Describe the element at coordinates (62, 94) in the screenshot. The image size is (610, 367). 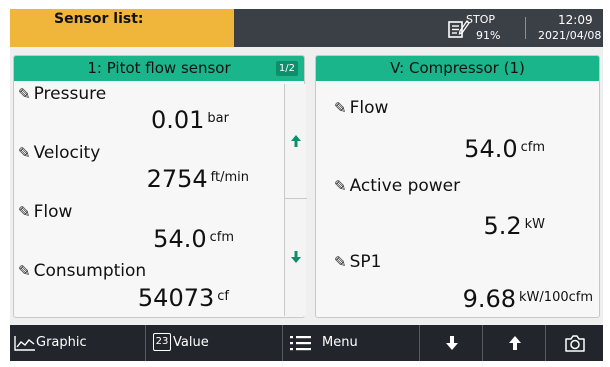
I see `list-item-label: ✎ Pressure` at that location.